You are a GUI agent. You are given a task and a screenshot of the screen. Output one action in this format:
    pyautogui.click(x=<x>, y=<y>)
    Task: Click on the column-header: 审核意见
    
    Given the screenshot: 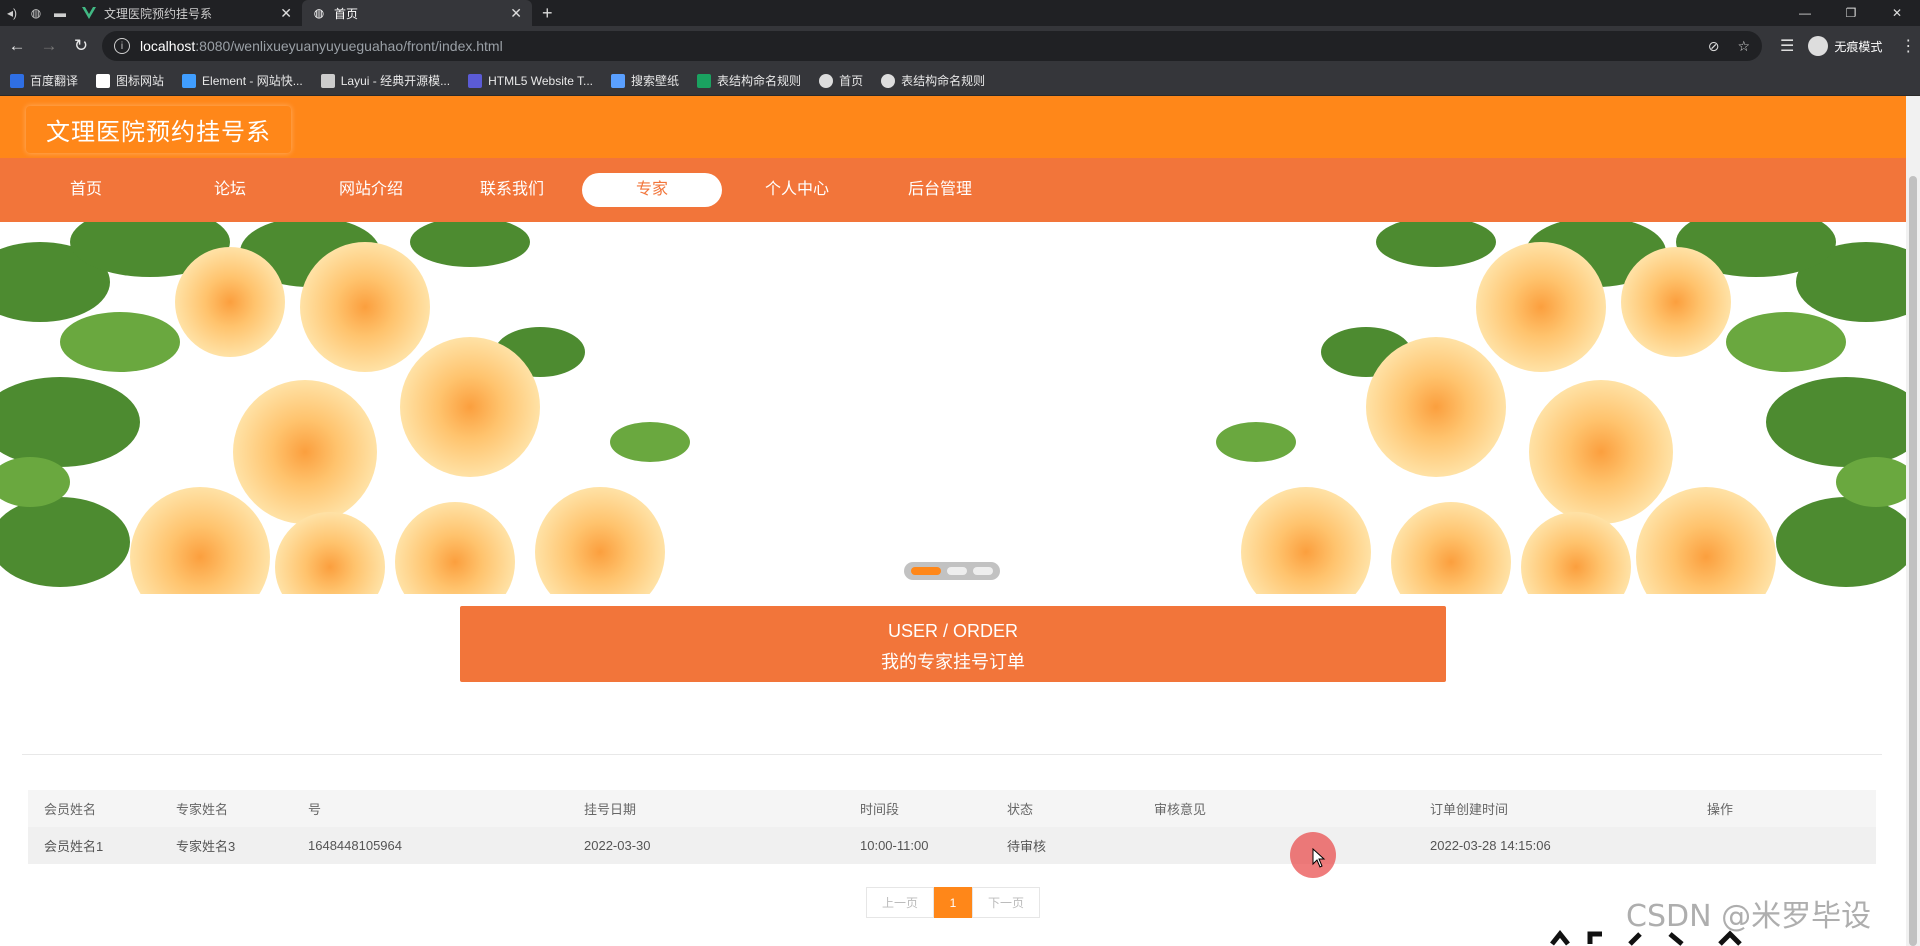 What is the action you would take?
    pyautogui.click(x=1180, y=809)
    